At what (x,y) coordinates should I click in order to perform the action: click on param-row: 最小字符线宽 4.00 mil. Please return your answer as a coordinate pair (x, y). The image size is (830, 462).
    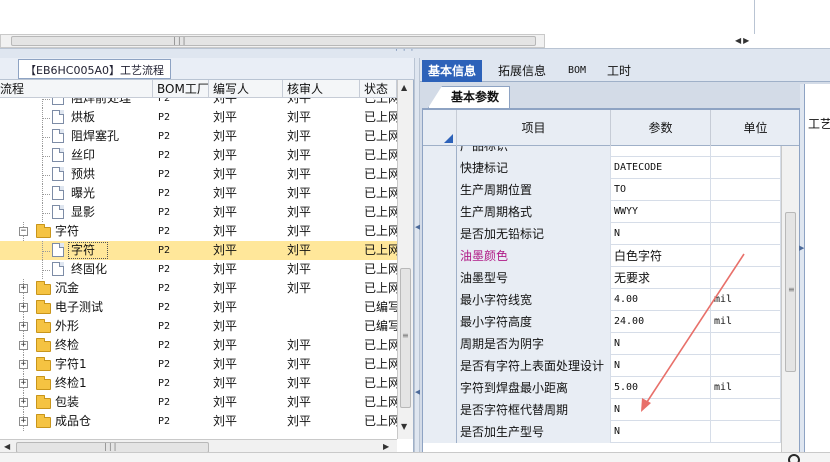
    Looking at the image, I should click on (602, 300).